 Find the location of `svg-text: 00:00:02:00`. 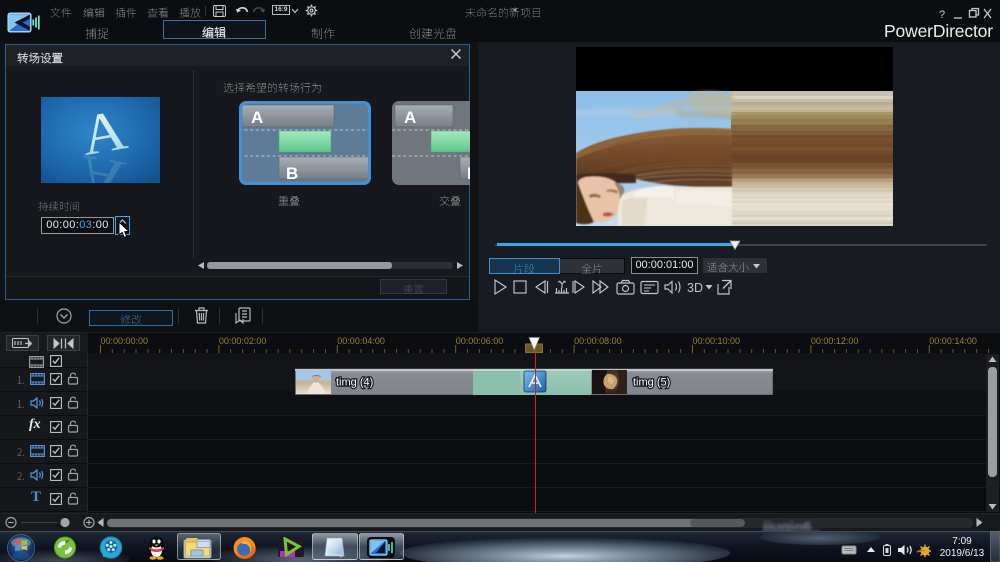

svg-text: 00:00:02:00 is located at coordinates (243, 341).